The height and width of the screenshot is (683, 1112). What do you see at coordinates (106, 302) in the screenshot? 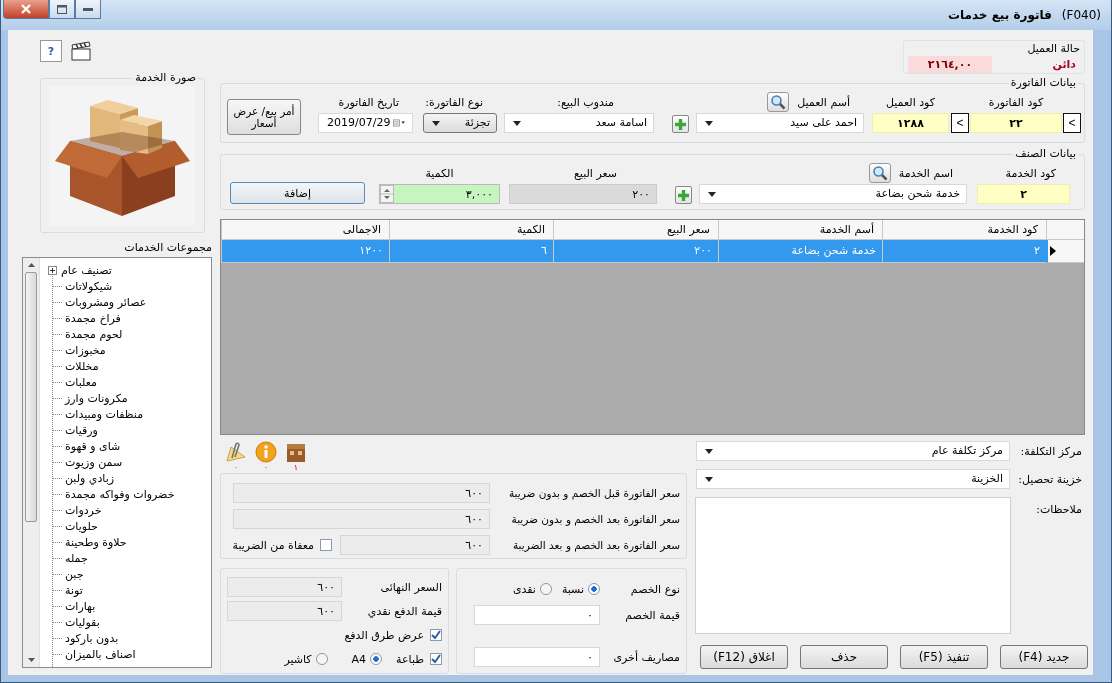
I see `tree-item: عصائر ومشروبات` at bounding box center [106, 302].